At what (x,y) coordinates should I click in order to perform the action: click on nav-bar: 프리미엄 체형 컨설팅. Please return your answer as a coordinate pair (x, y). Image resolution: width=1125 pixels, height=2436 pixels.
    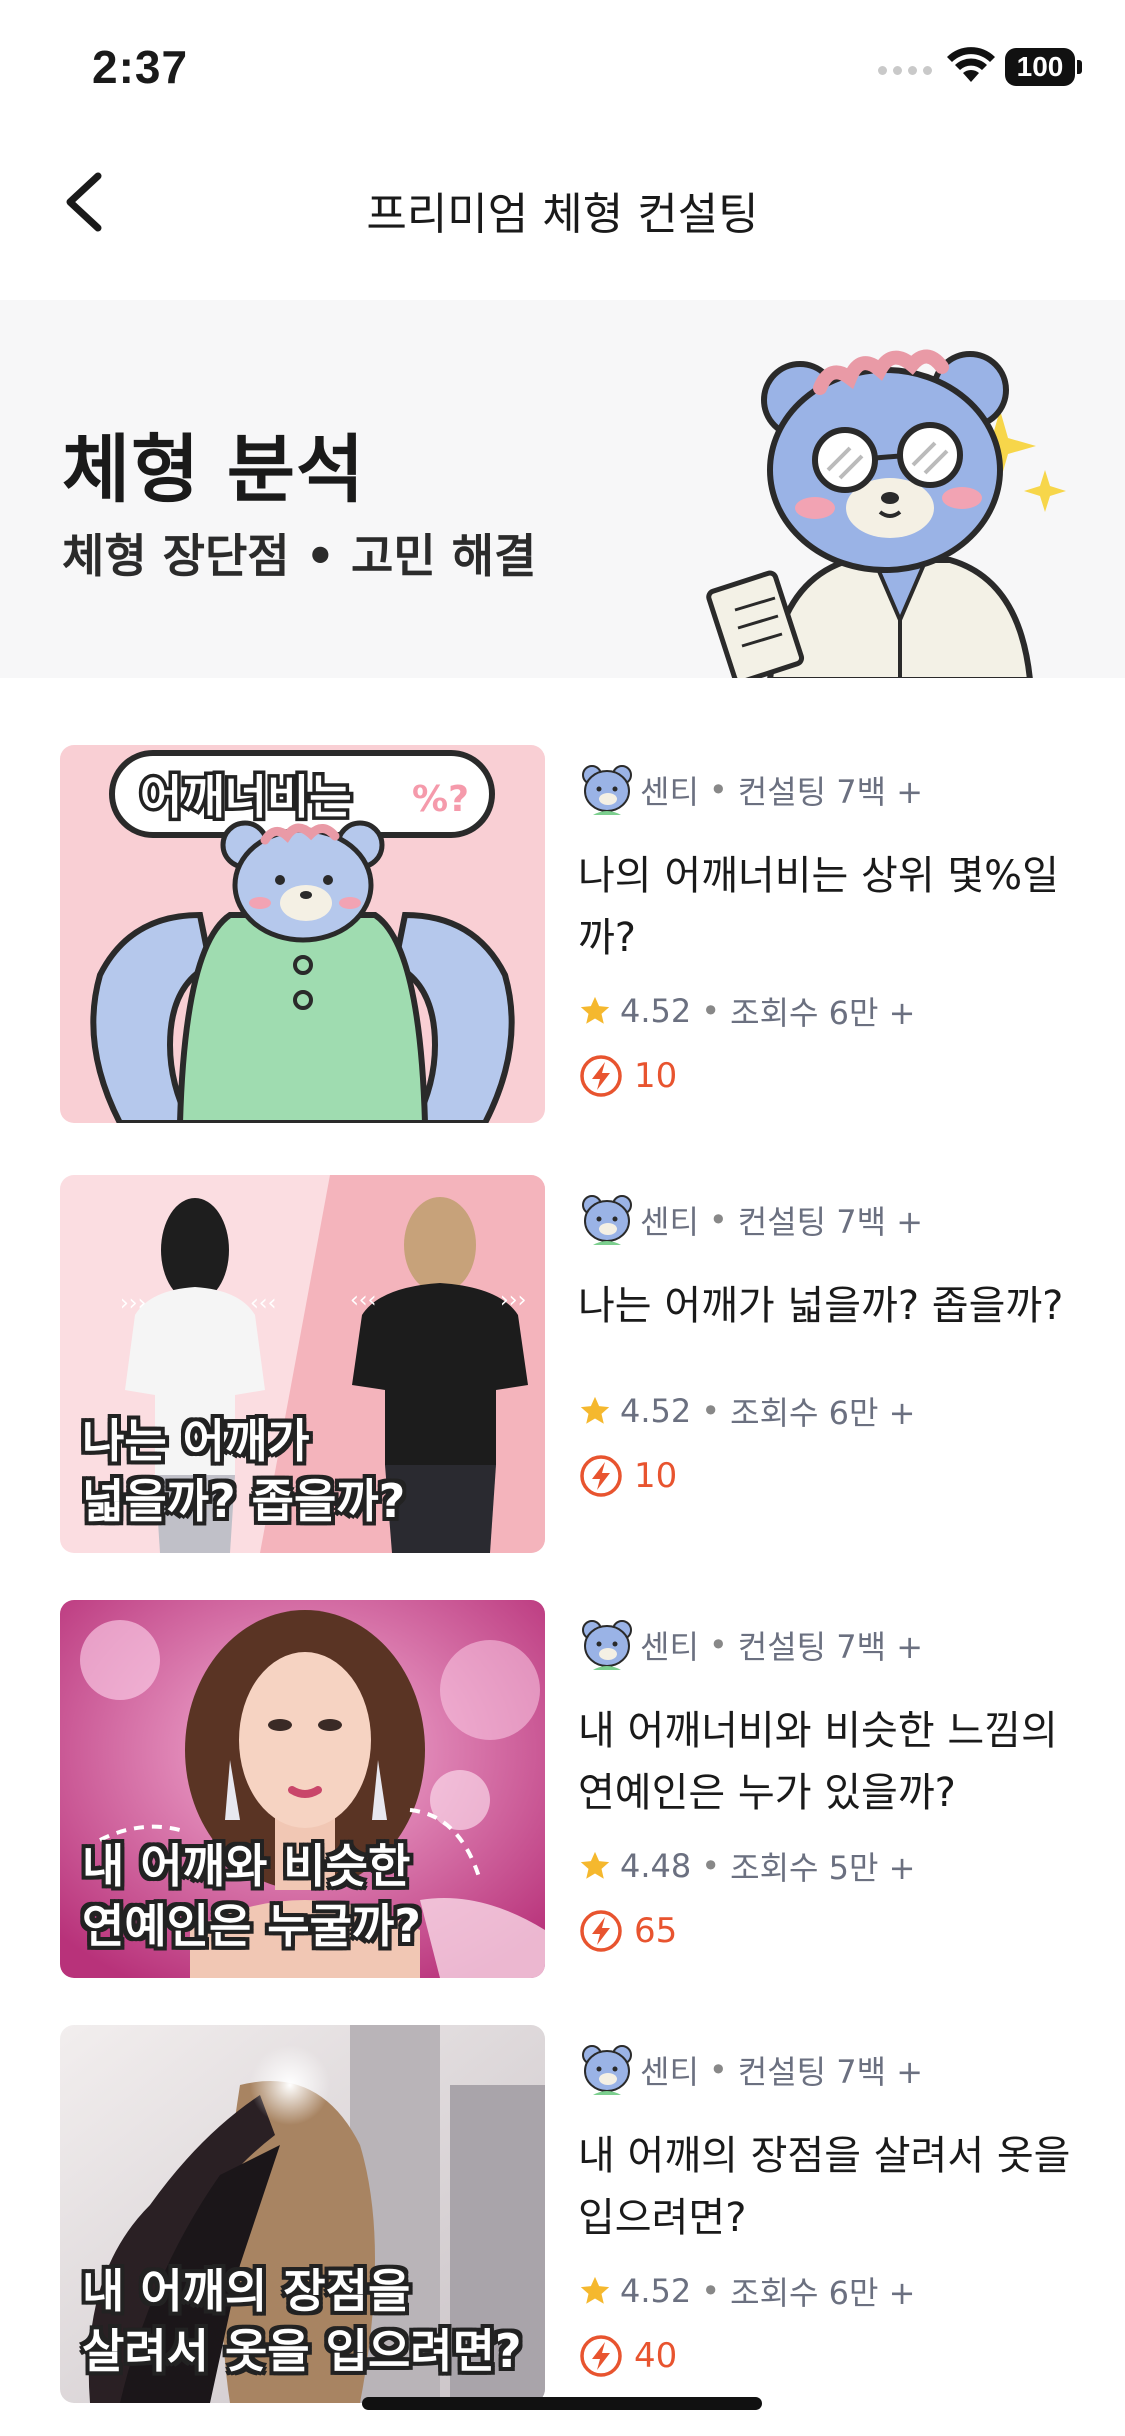
    Looking at the image, I should click on (562, 205).